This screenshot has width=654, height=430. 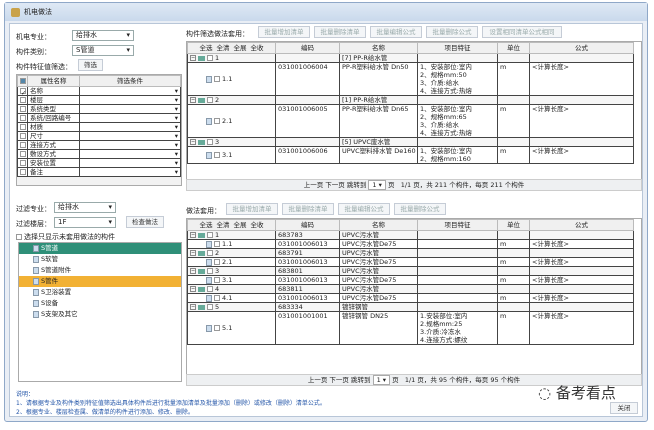 What do you see at coordinates (410, 307) in the screenshot?
I see `group-row: −5 683334 镀锌钢管` at bounding box center [410, 307].